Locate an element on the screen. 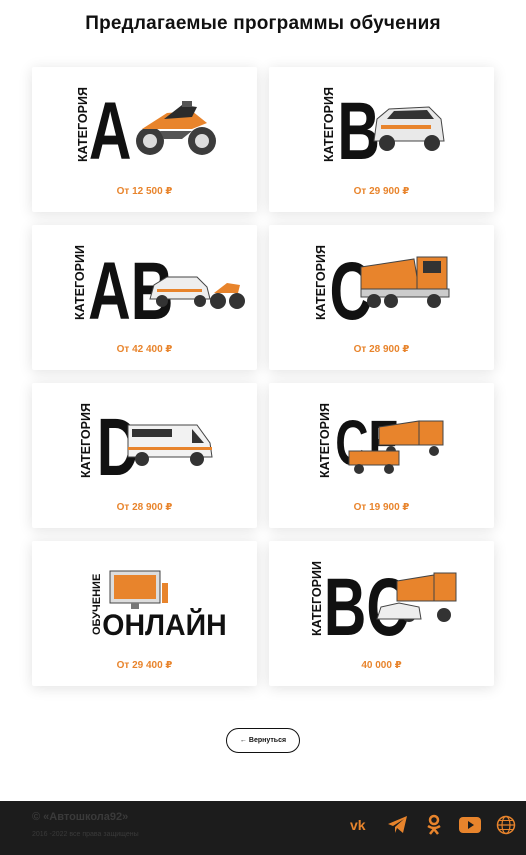 This screenshot has height=855, width=526. category-ab-illustration: КАТЕГОРИИ AB is located at coordinates (159, 291).